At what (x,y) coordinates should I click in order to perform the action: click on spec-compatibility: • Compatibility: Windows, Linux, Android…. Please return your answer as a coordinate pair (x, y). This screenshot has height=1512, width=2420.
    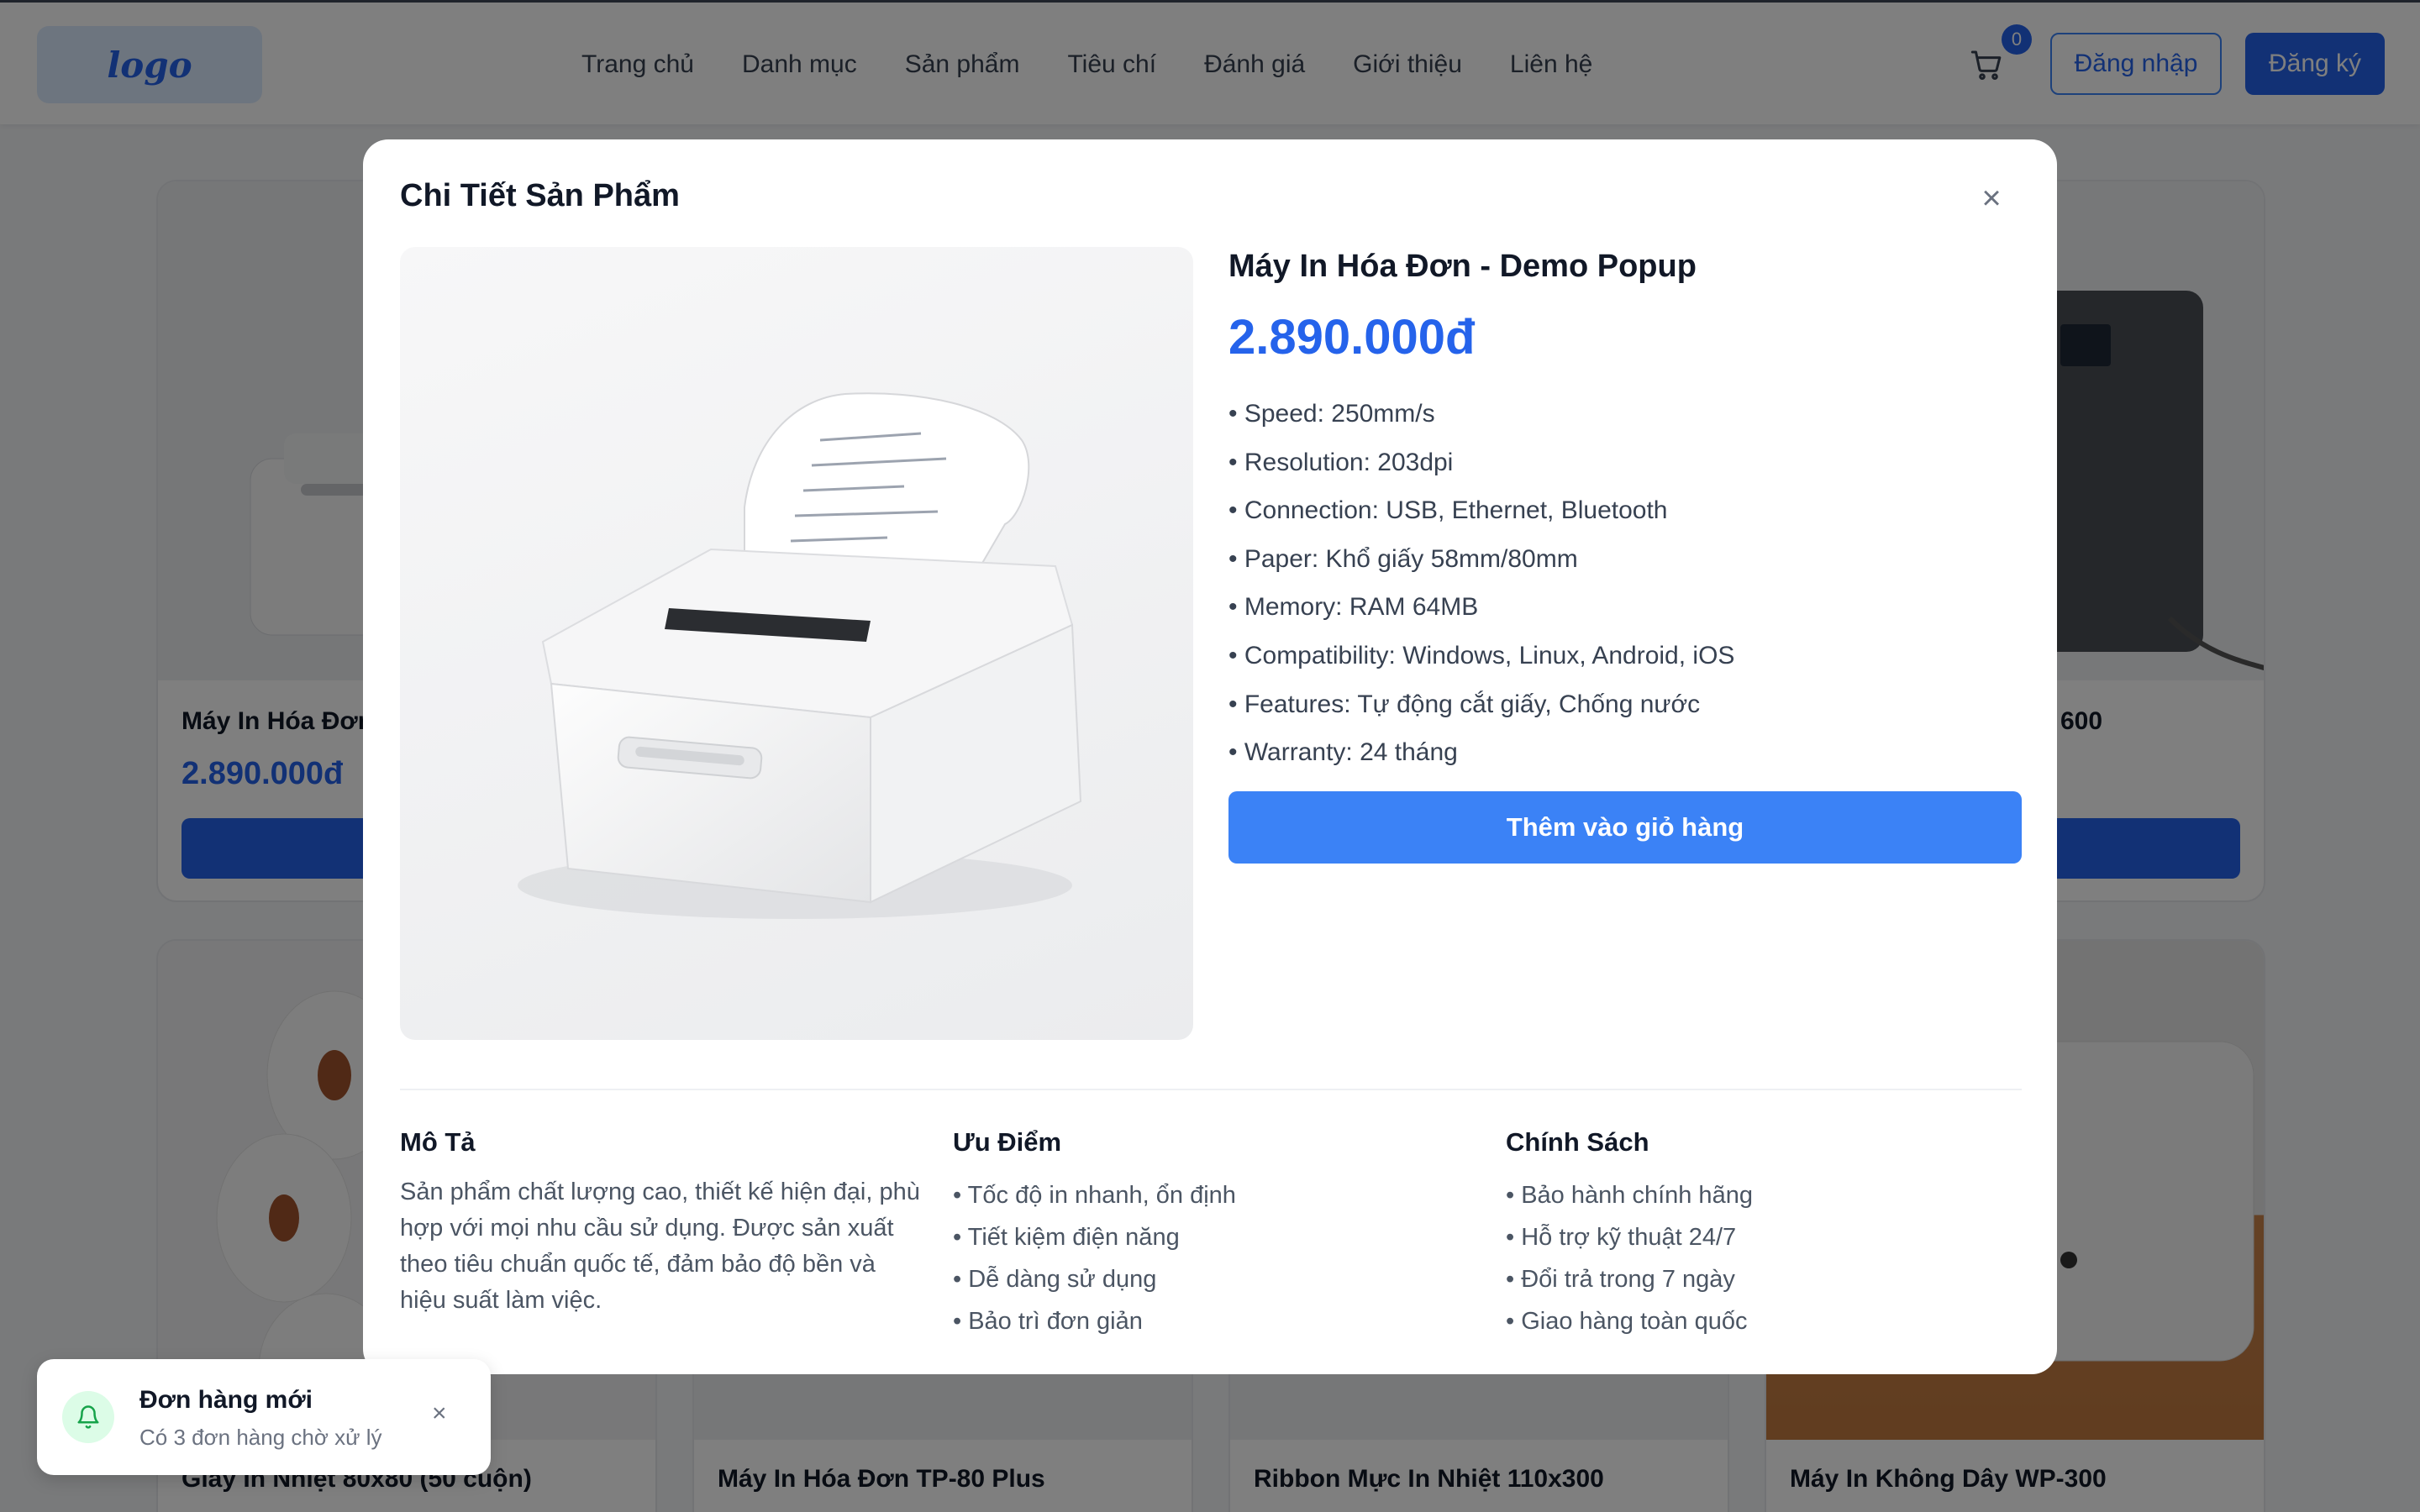
    Looking at the image, I should click on (1481, 655).